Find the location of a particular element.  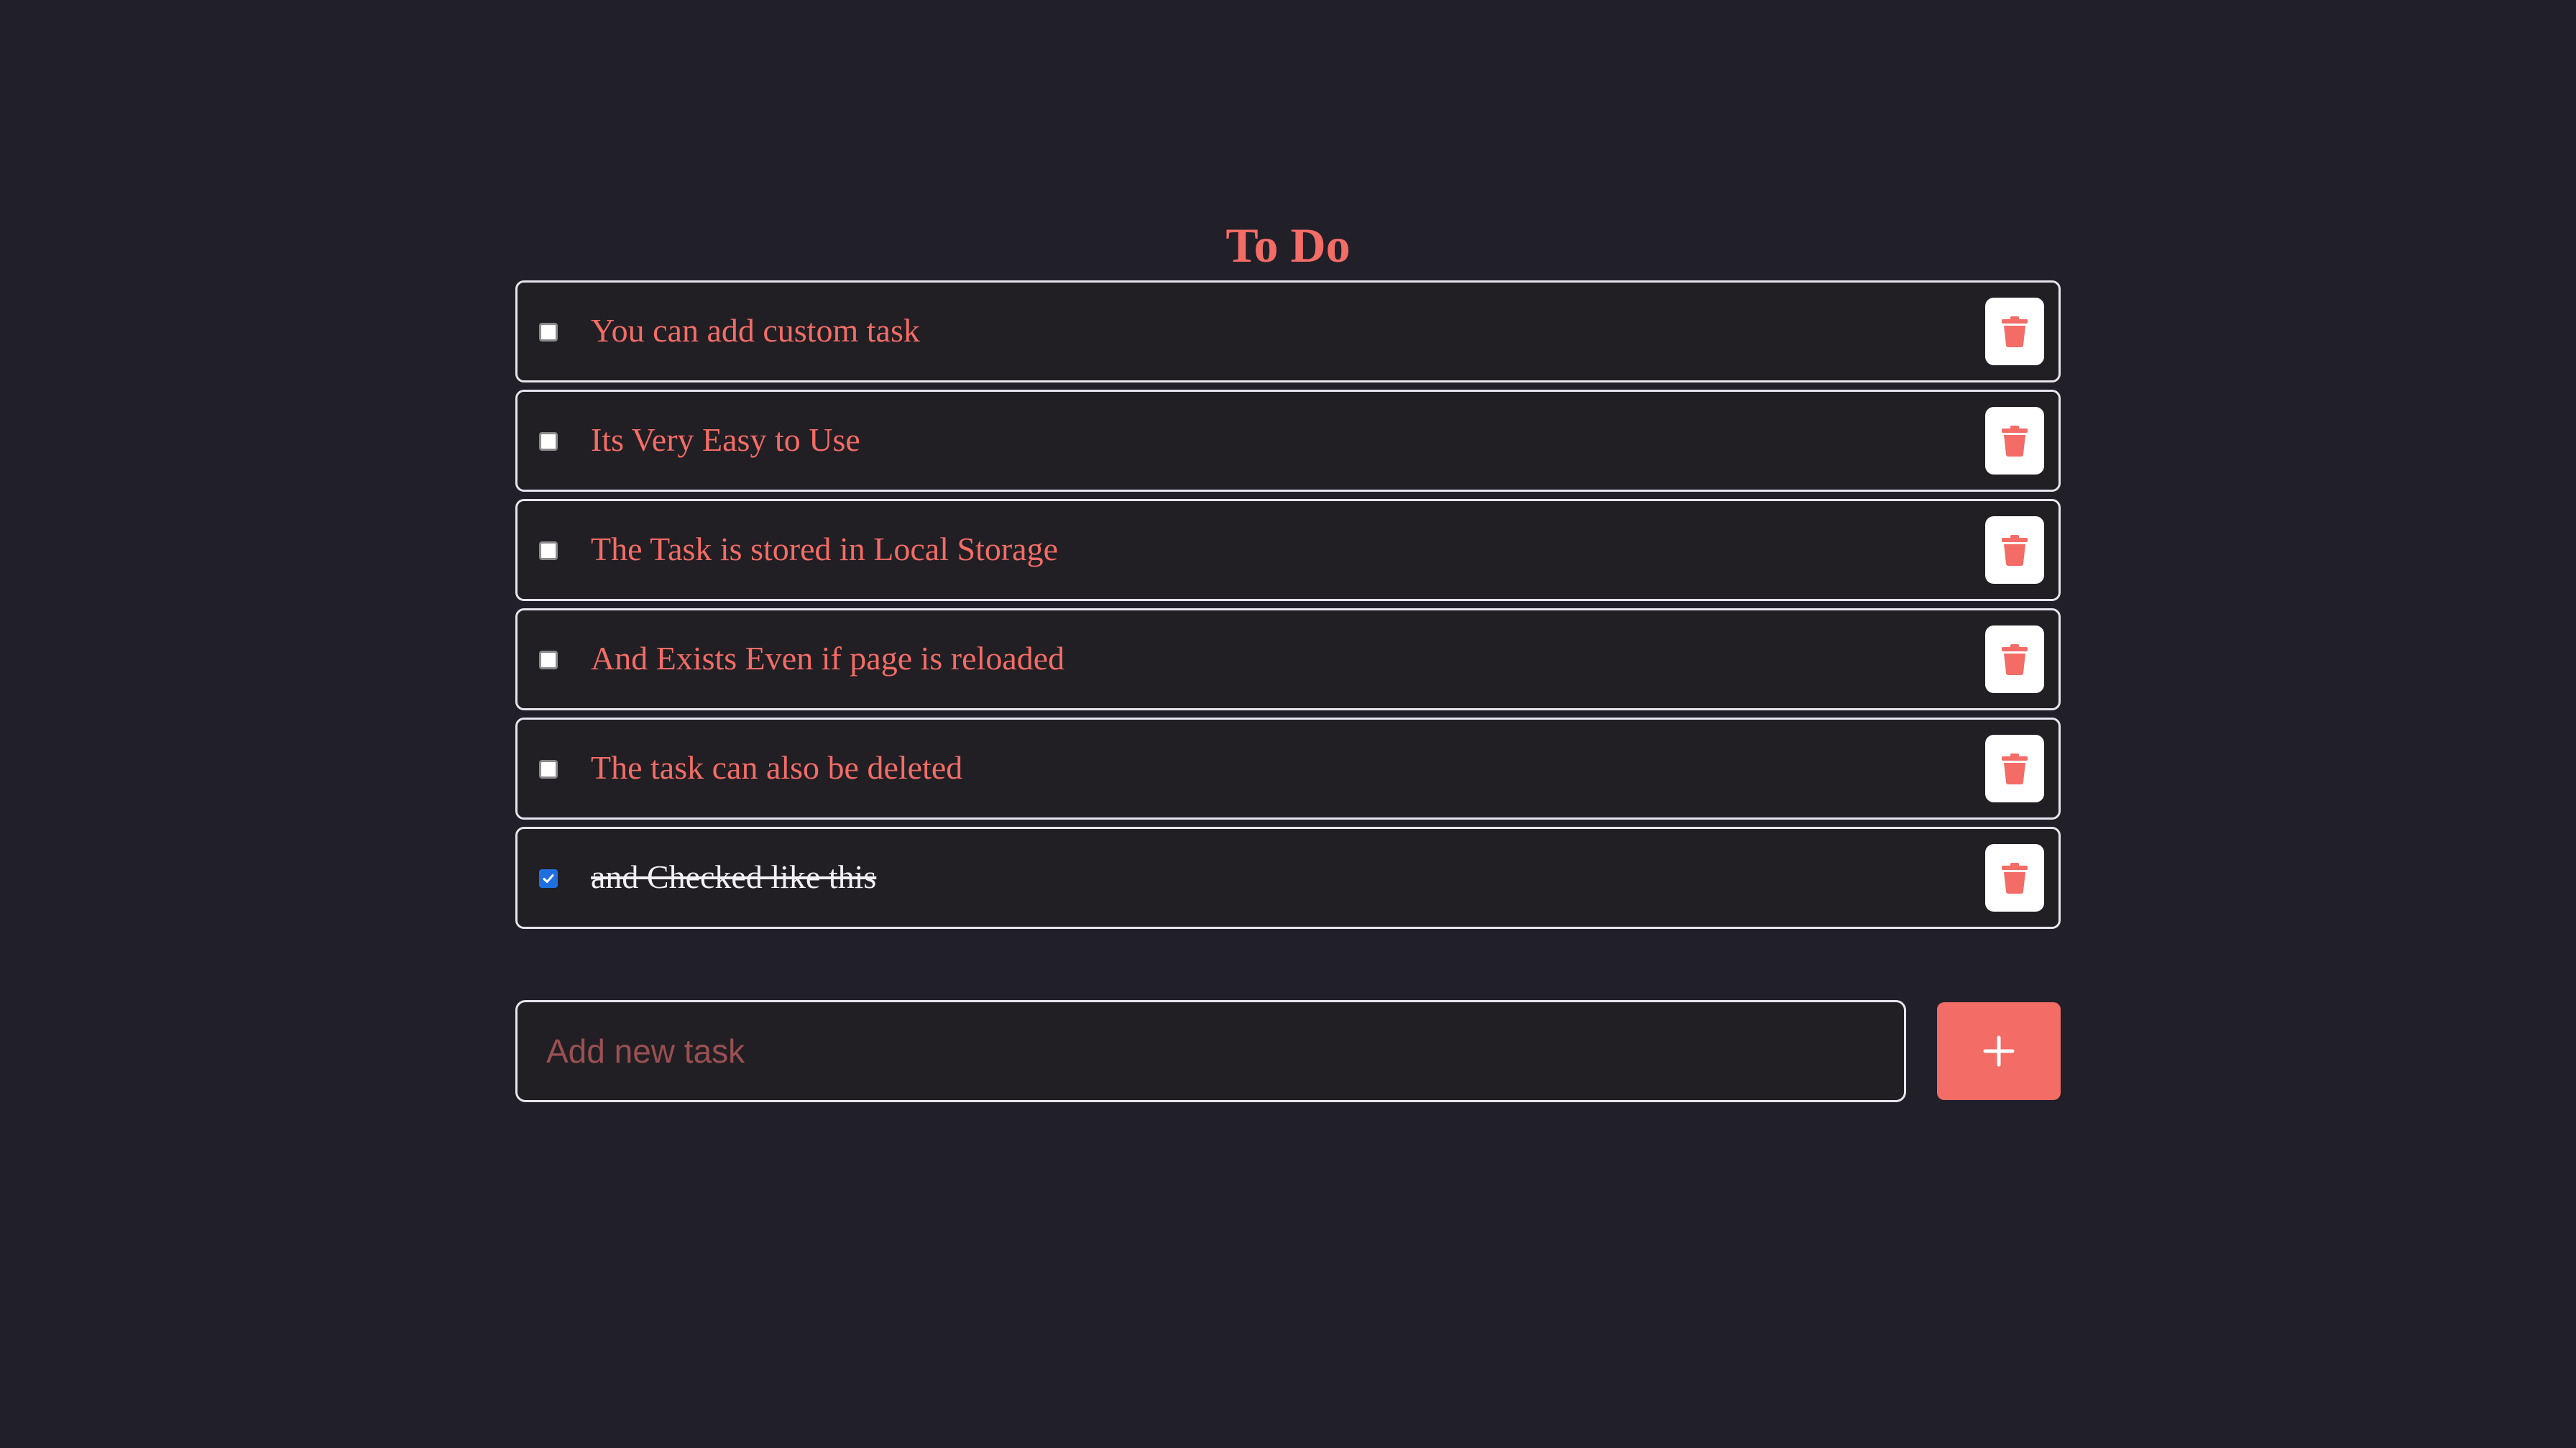

task-text: You can add custom task is located at coordinates (755, 330).